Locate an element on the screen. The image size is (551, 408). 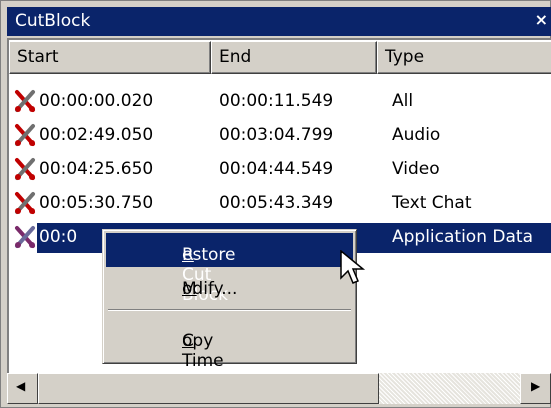
column-header-start: Start is located at coordinates (110, 57).